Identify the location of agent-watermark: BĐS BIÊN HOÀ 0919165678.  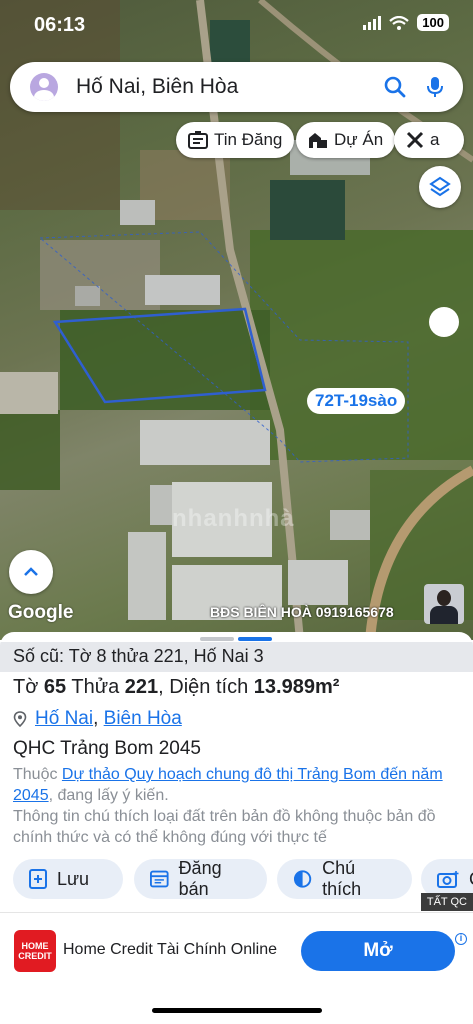
(302, 612).